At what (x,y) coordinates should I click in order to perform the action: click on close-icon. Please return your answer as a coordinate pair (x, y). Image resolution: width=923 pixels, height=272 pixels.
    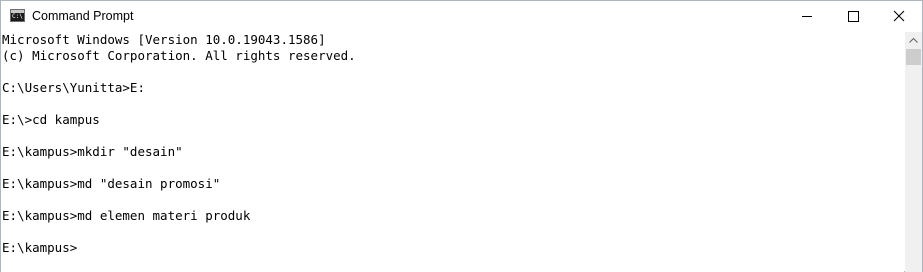
    Looking at the image, I should click on (899, 16).